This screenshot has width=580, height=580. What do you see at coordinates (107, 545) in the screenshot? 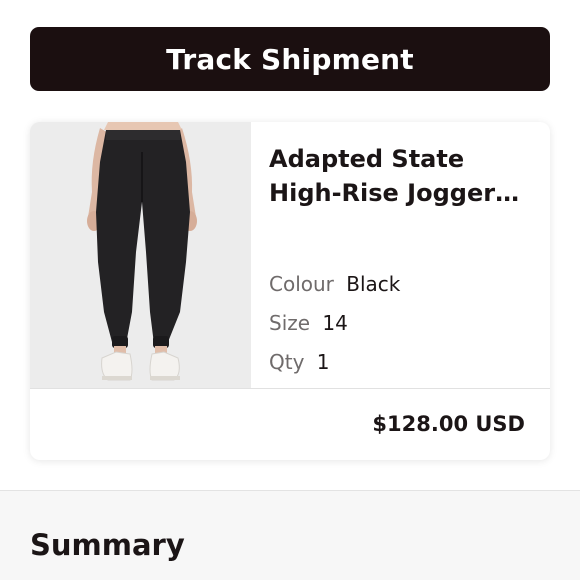
I see `summary-title: Summary` at bounding box center [107, 545].